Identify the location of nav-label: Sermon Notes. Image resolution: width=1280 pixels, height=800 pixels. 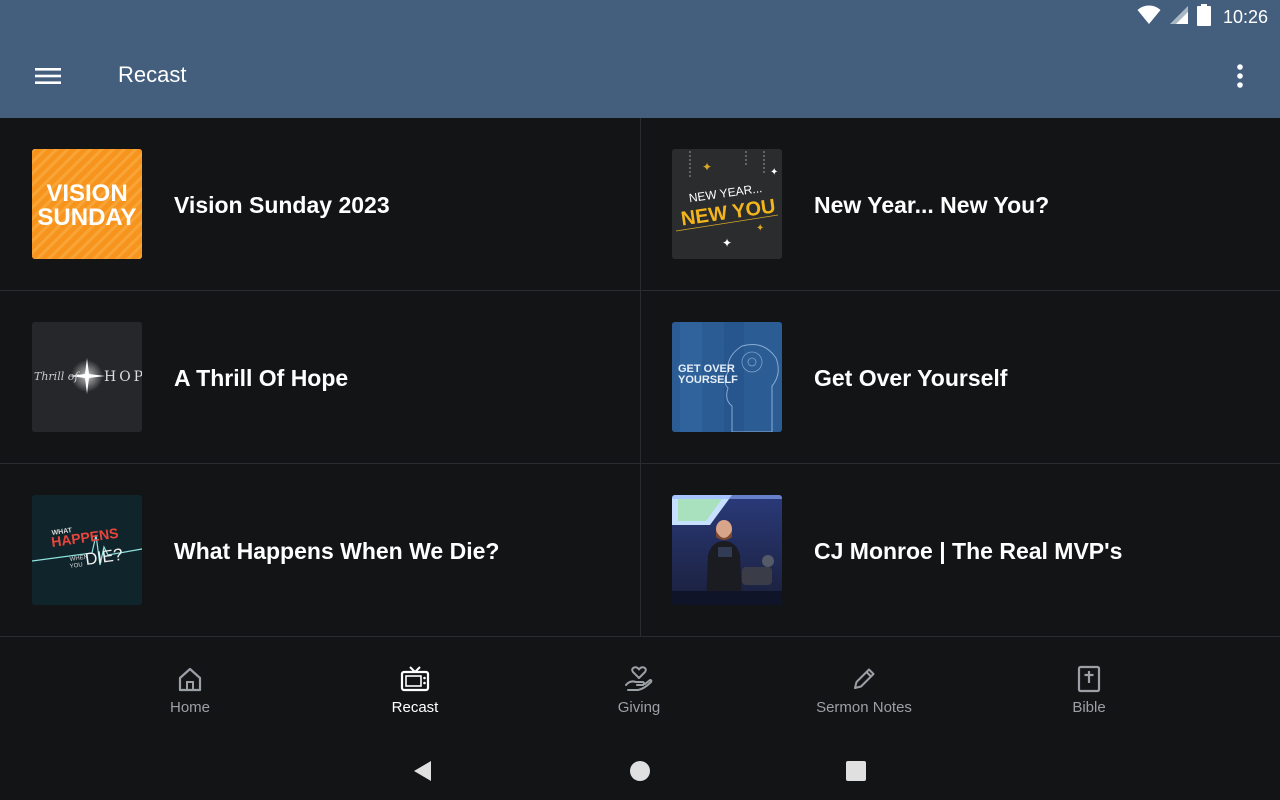
(864, 707).